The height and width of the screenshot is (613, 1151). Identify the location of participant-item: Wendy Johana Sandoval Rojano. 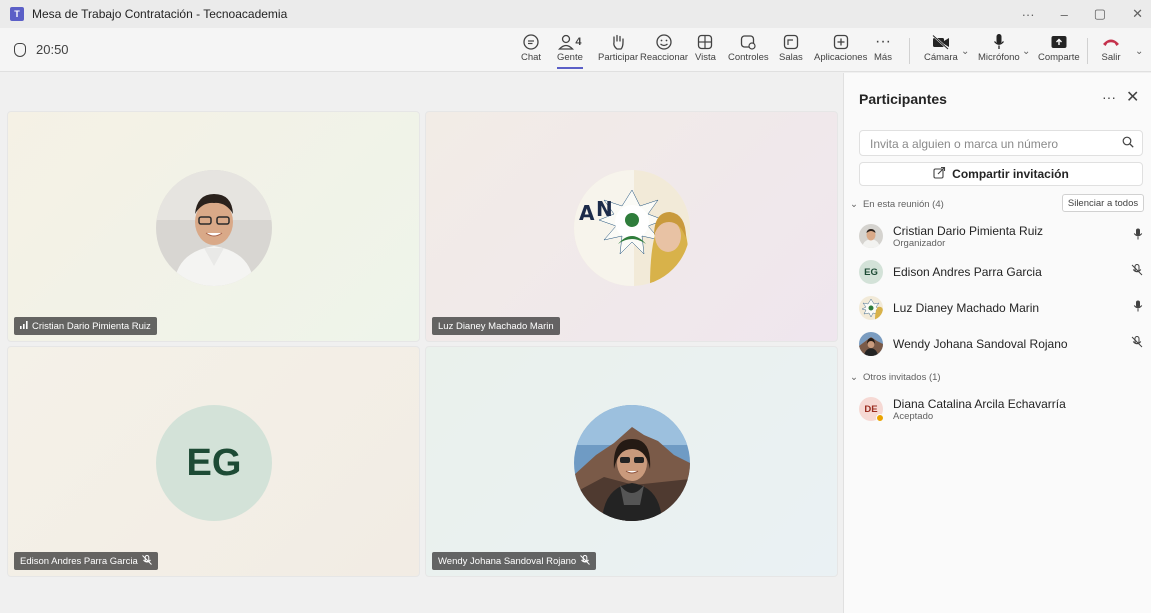
(1004, 344).